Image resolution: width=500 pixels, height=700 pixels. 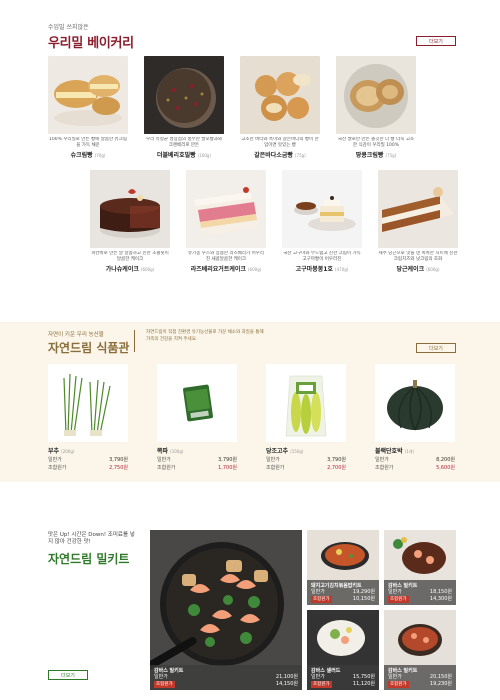 What do you see at coordinates (197, 403) in the screenshot?
I see `scallion-image` at bounding box center [197, 403].